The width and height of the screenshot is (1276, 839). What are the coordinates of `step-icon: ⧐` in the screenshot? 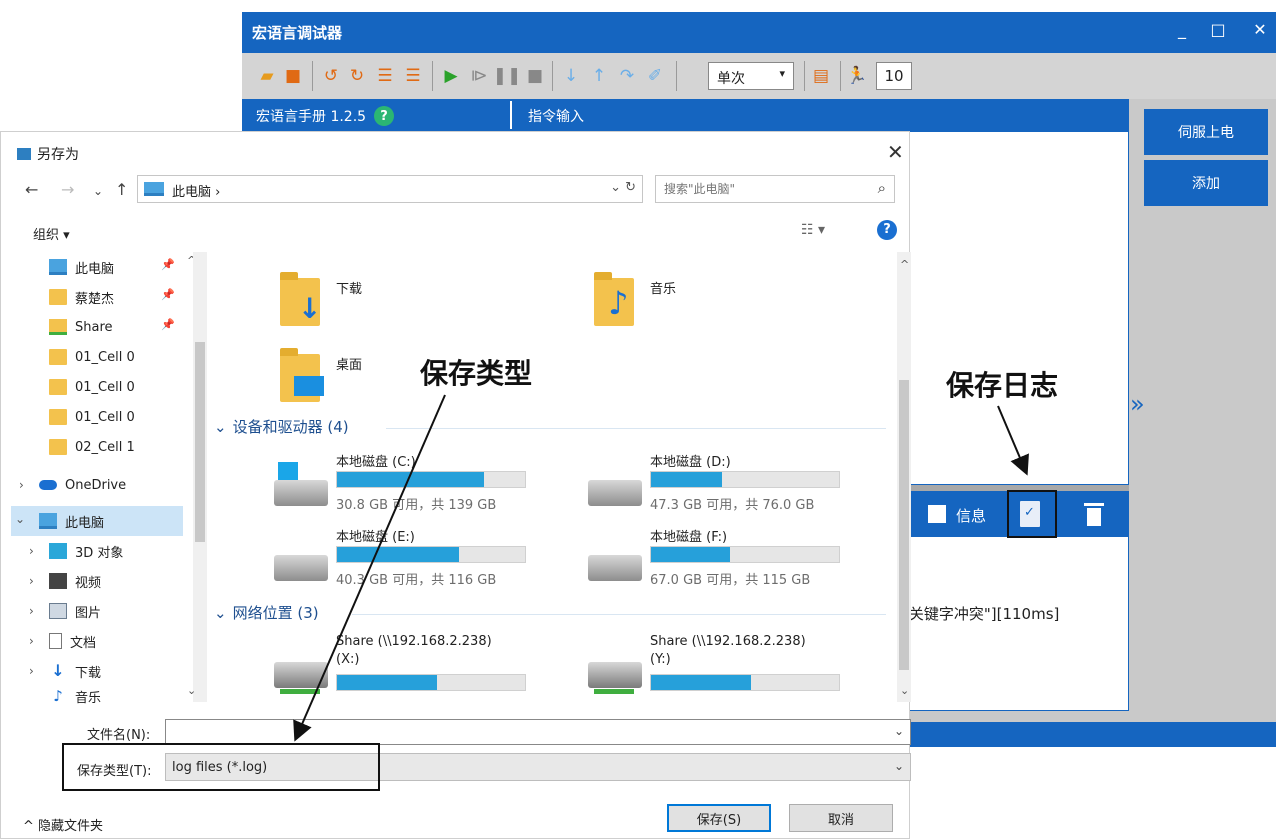 It's located at (479, 76).